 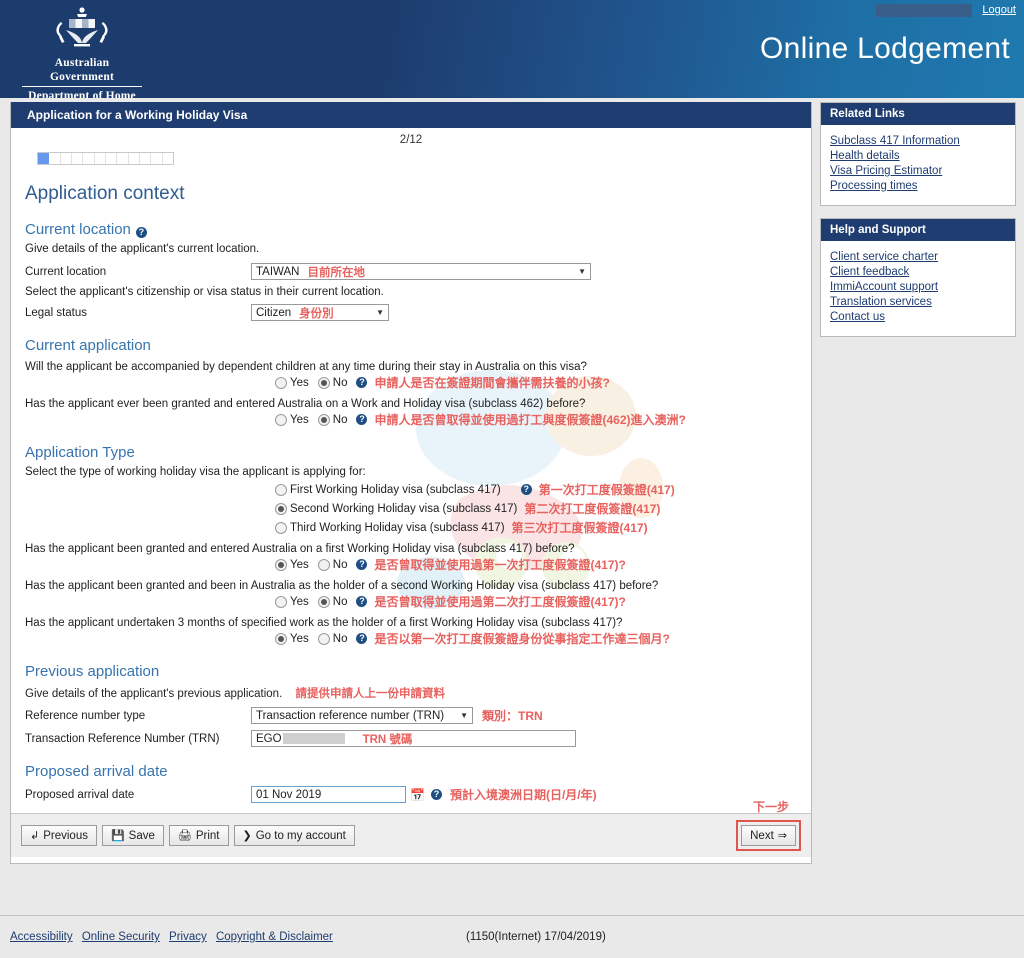 I want to click on previous-button: ↲ Previous, so click(x=59, y=835).